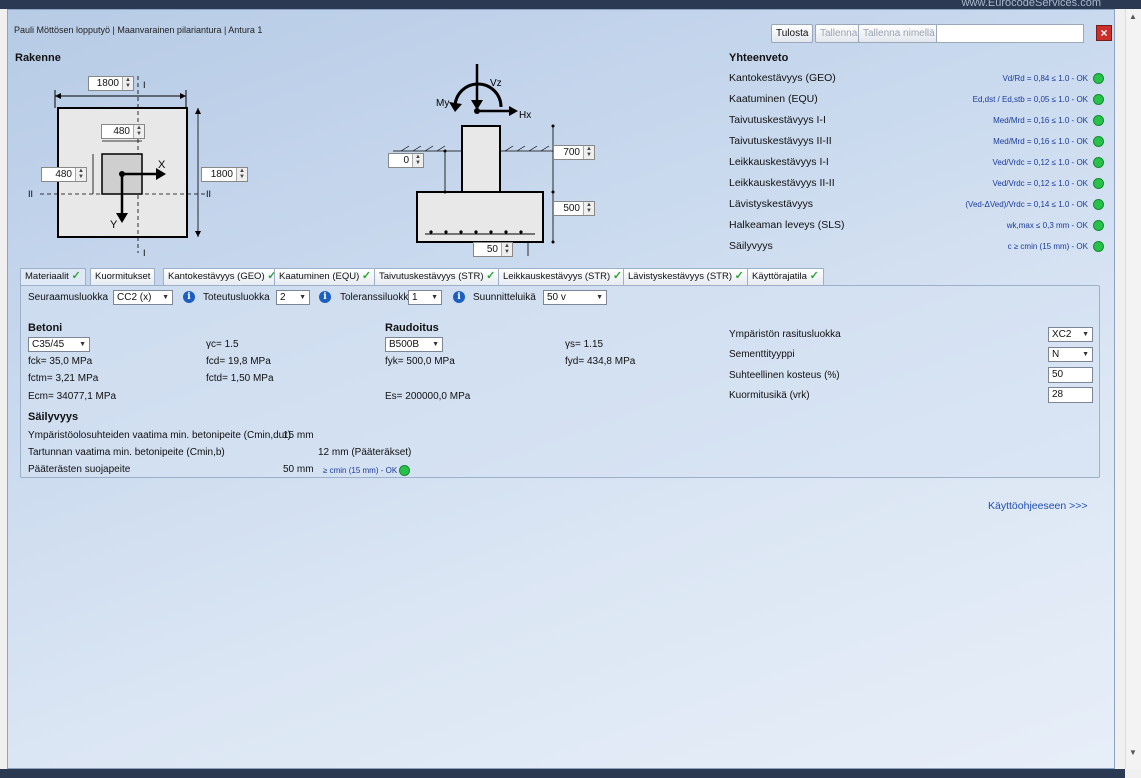 The image size is (1141, 778). I want to click on concrete-grade-select: C35/45 ▼, so click(59, 344).